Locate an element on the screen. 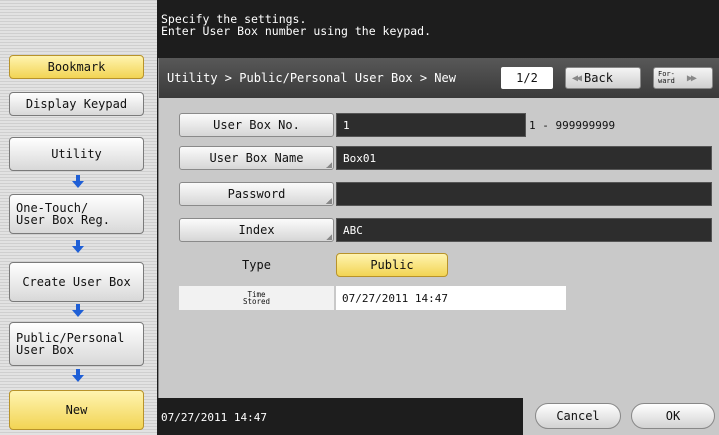  sidebar-step-new: New is located at coordinates (76, 410).